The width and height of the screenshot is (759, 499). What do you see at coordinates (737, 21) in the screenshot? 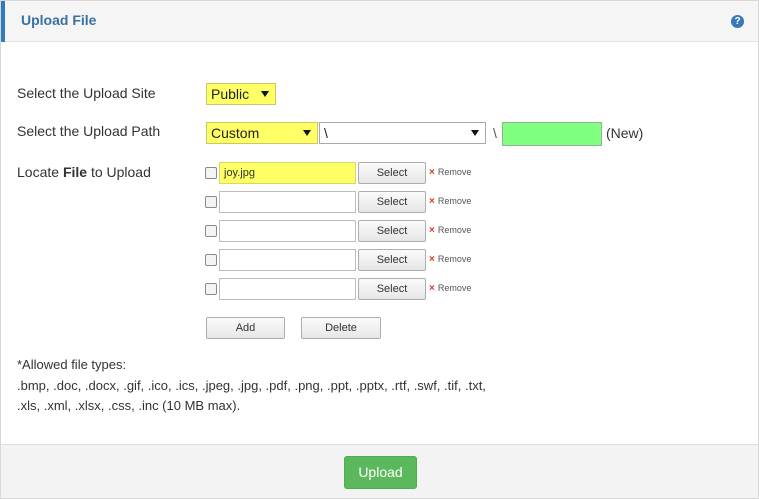
I see `help-icon: ?` at bounding box center [737, 21].